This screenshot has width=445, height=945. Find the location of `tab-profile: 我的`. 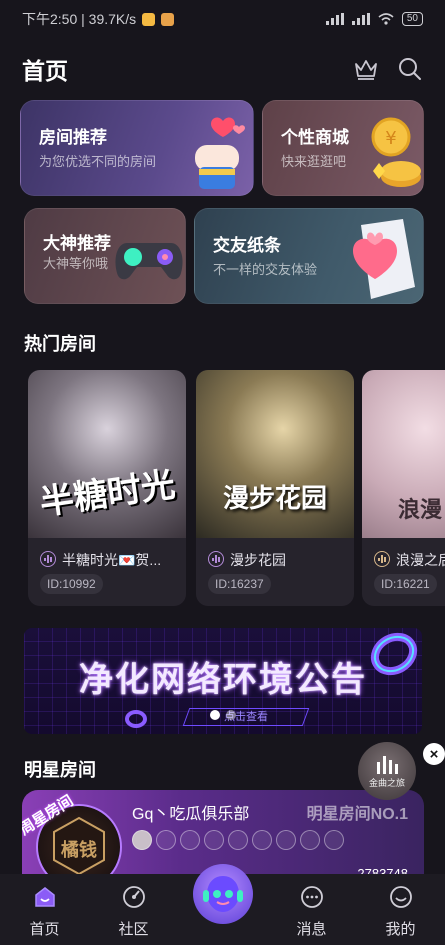

tab-profile: 我的 is located at coordinates (400, 906).